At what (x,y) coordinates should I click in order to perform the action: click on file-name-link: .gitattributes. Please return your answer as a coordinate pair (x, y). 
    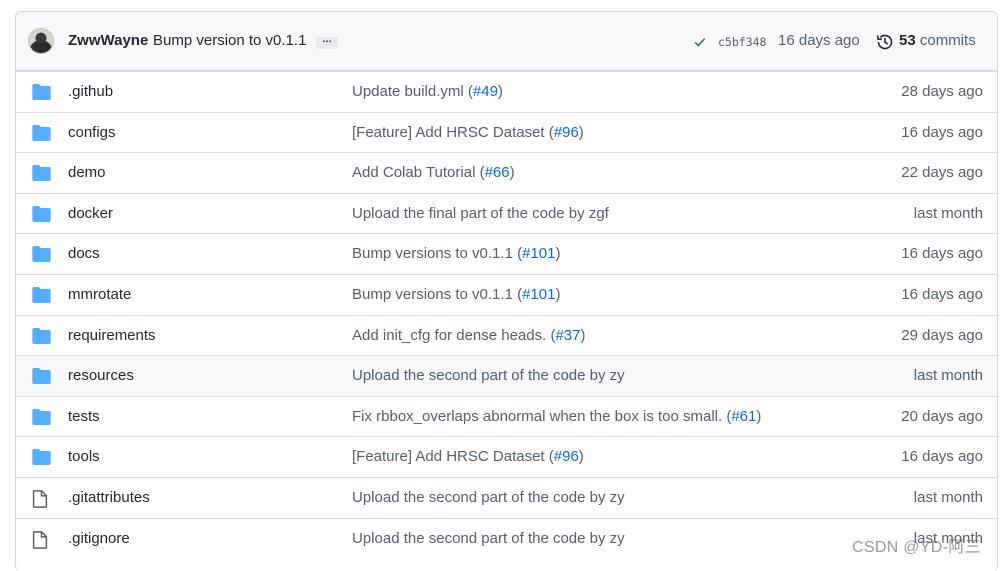
    Looking at the image, I should click on (109, 497).